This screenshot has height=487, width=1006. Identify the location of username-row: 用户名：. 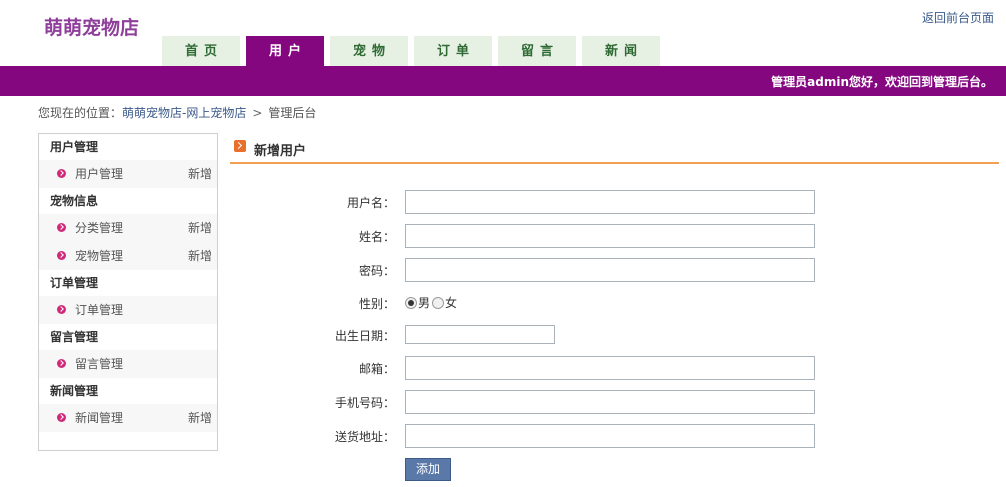
(560, 202).